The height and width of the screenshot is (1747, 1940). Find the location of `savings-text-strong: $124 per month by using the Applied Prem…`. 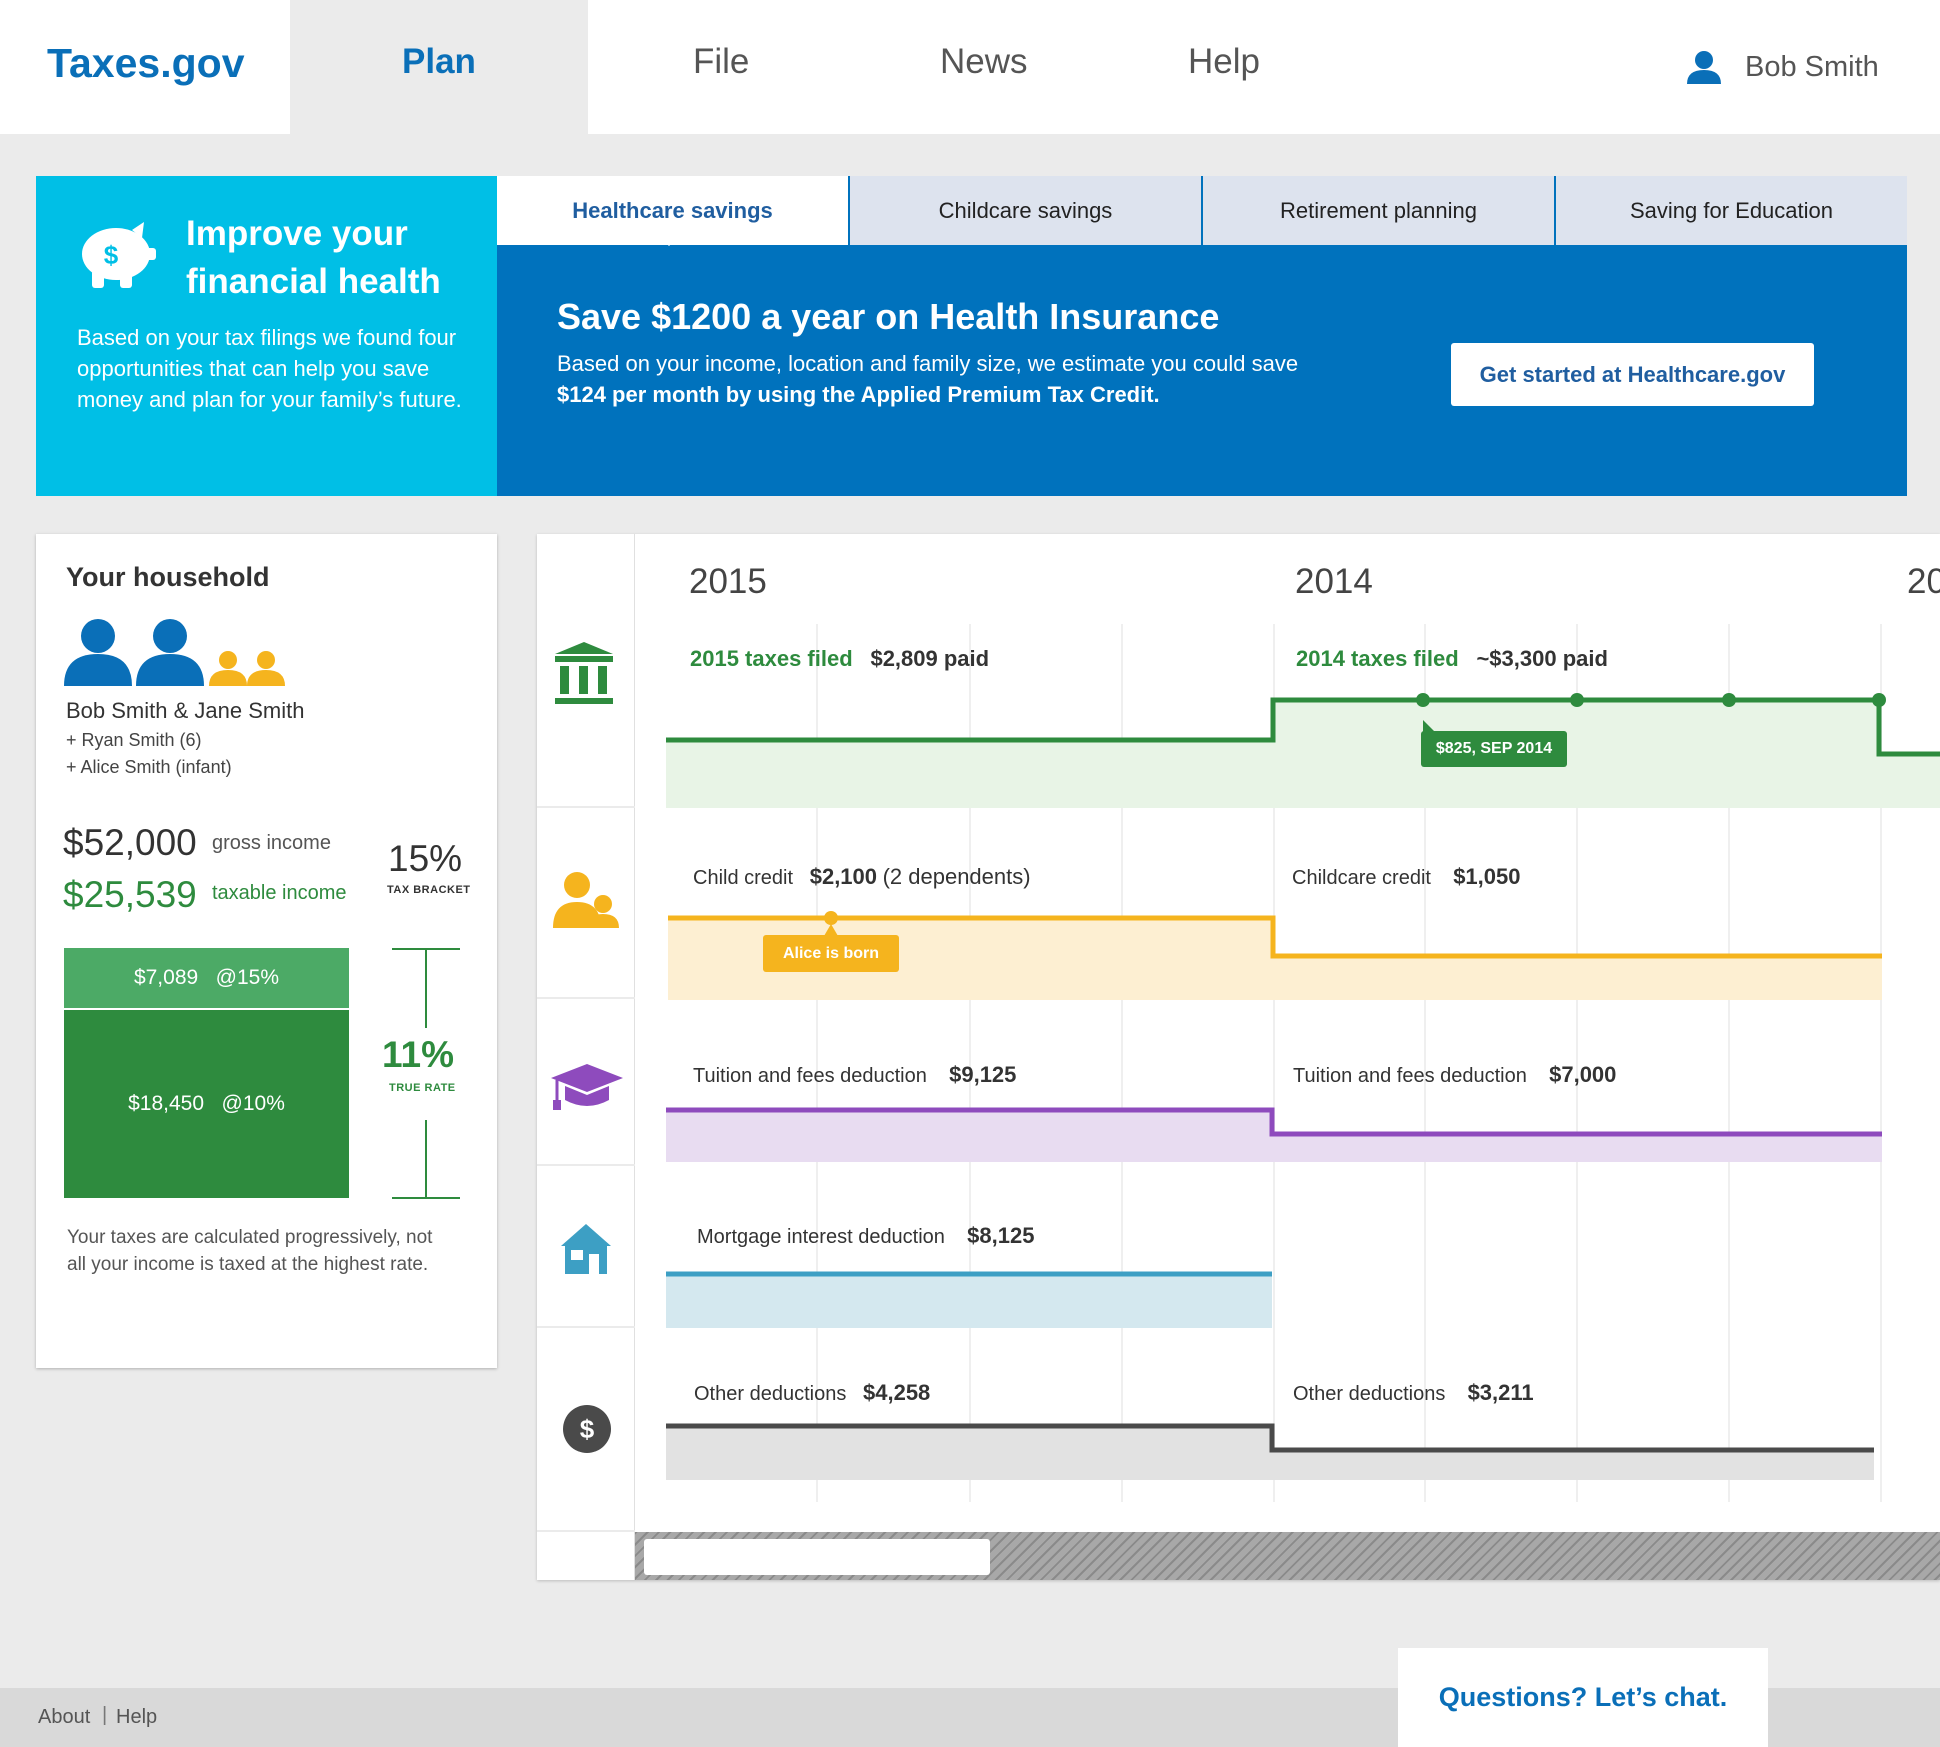

savings-text-strong: $124 per month by using the Applied Prem… is located at coordinates (858, 394).